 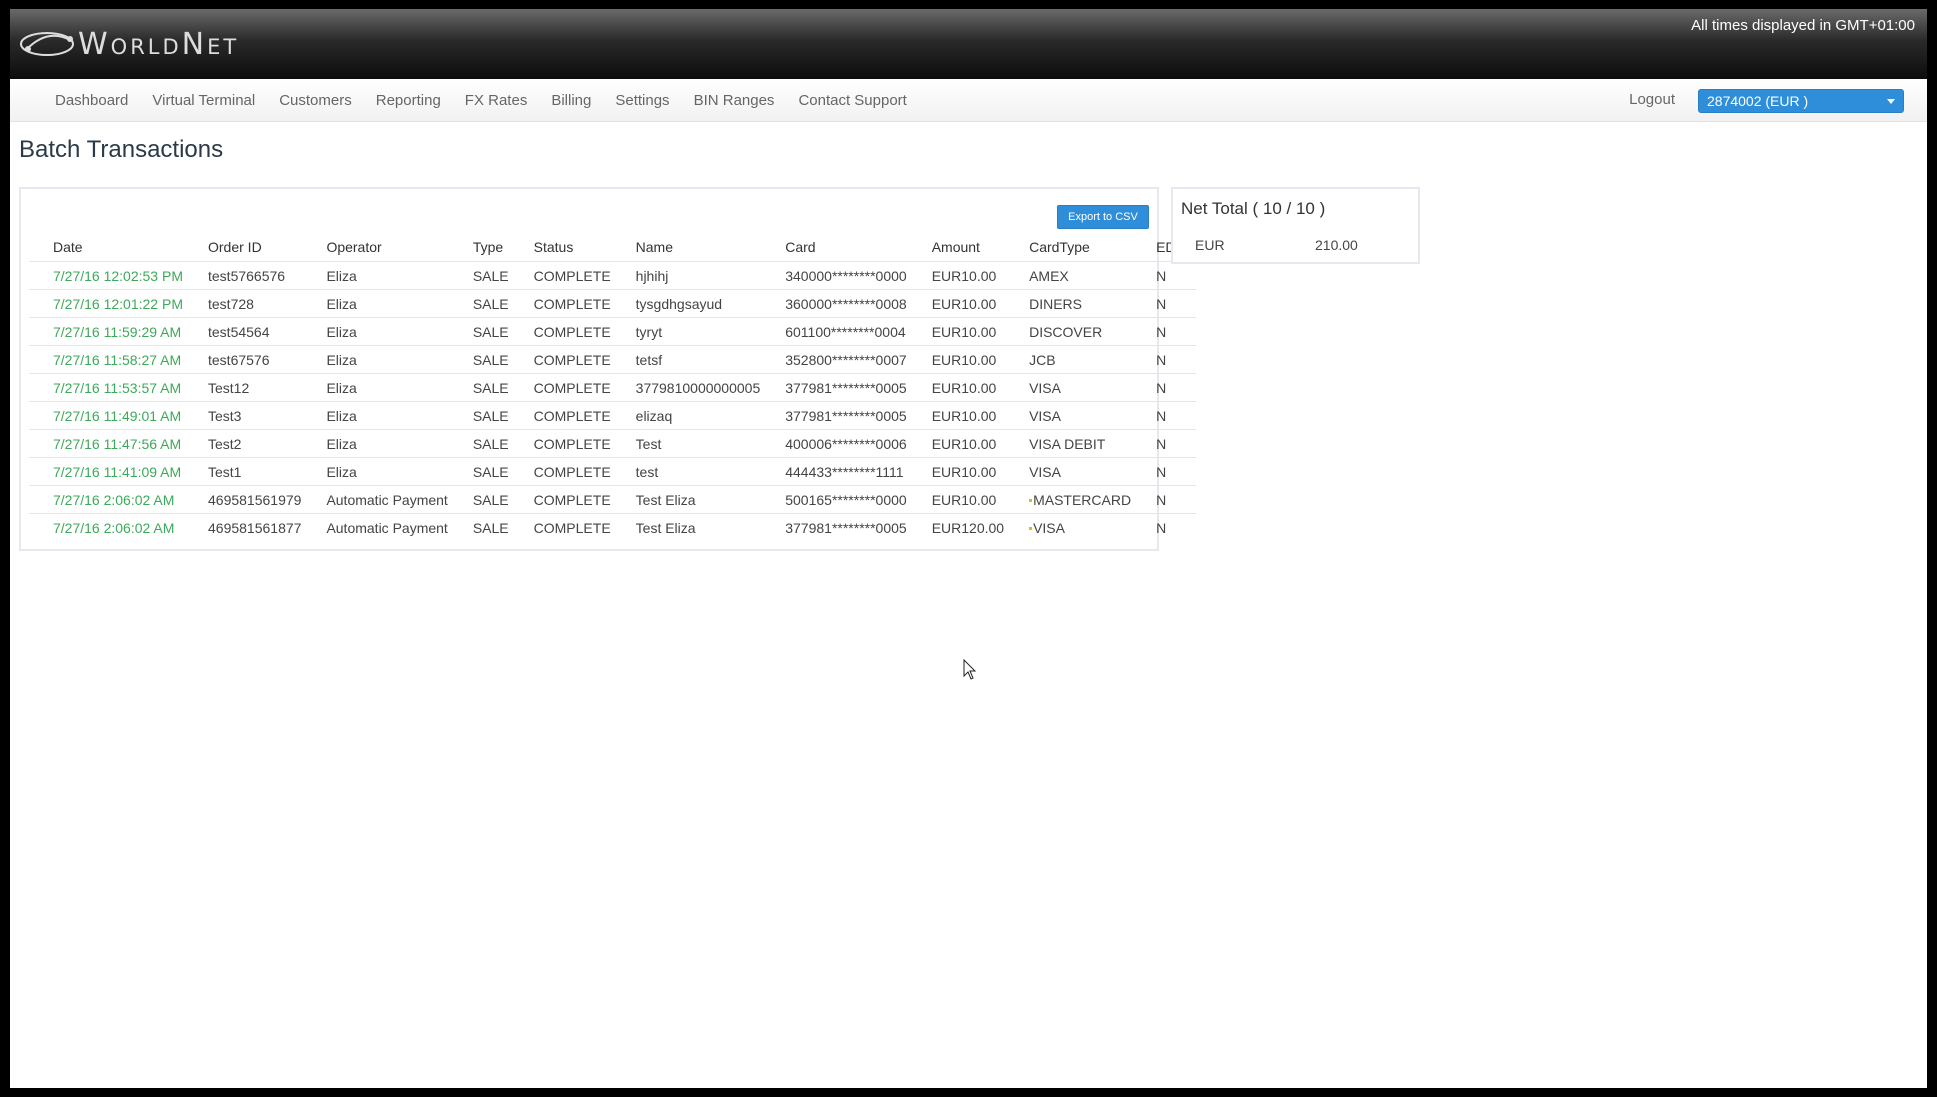 I want to click on merchant-account-value: 2874002 (EUR ), so click(x=1758, y=101).